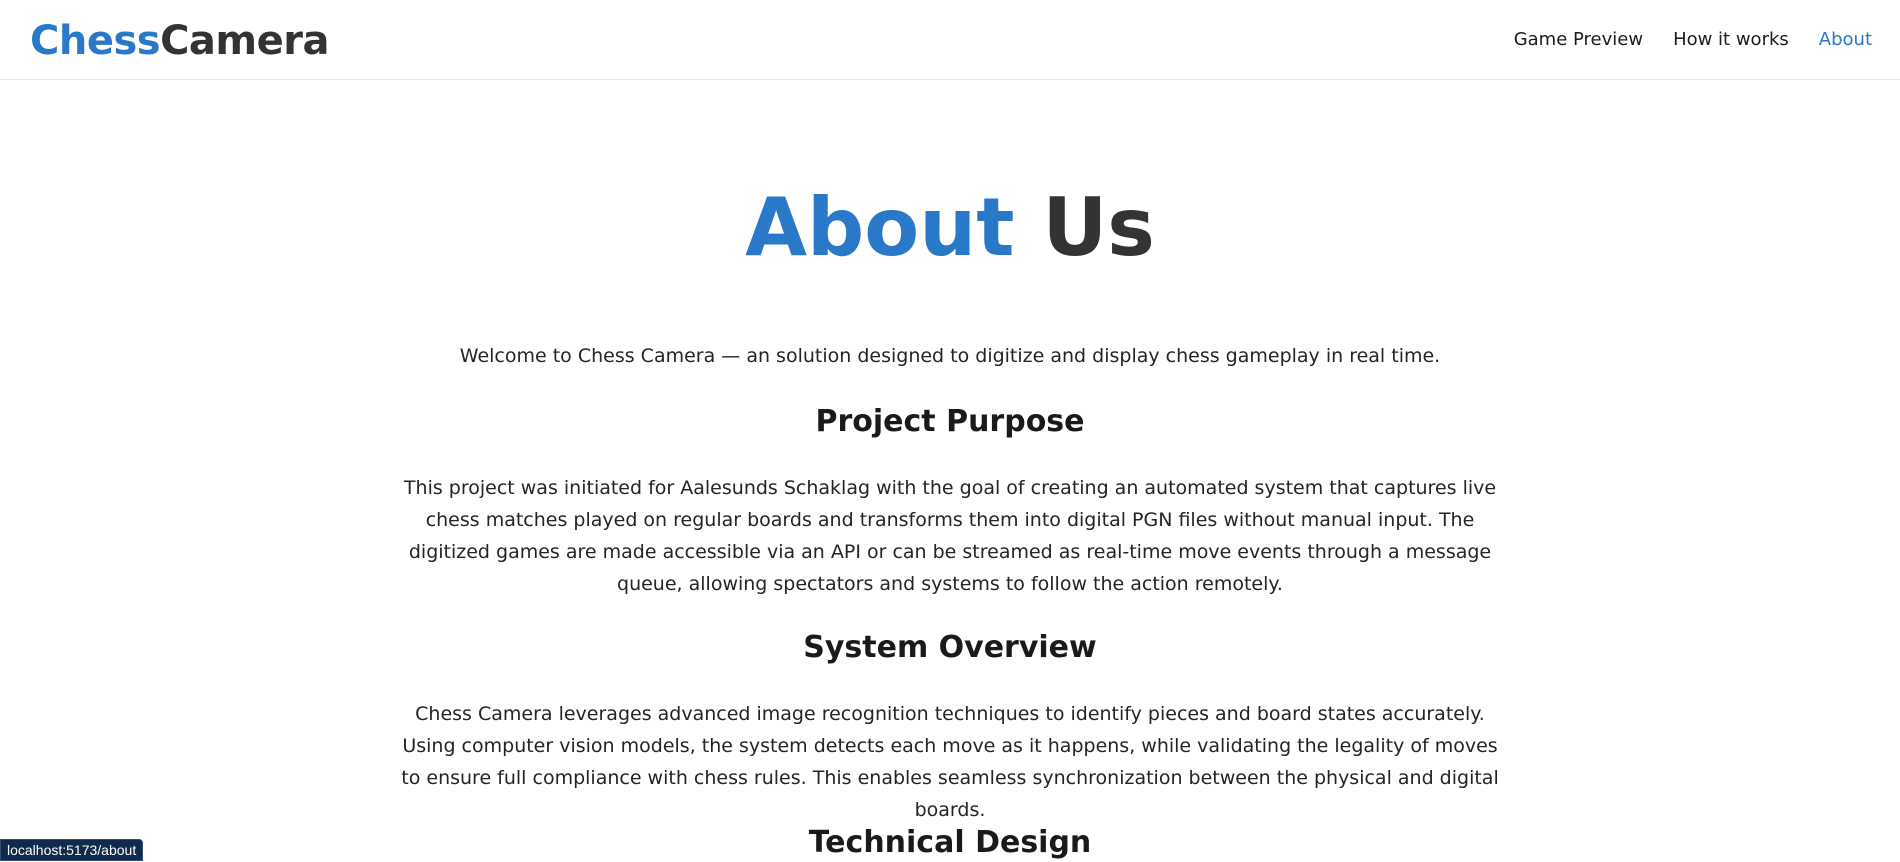  I want to click on link-status-tooltip: localhost:5173/about, so click(71, 850).